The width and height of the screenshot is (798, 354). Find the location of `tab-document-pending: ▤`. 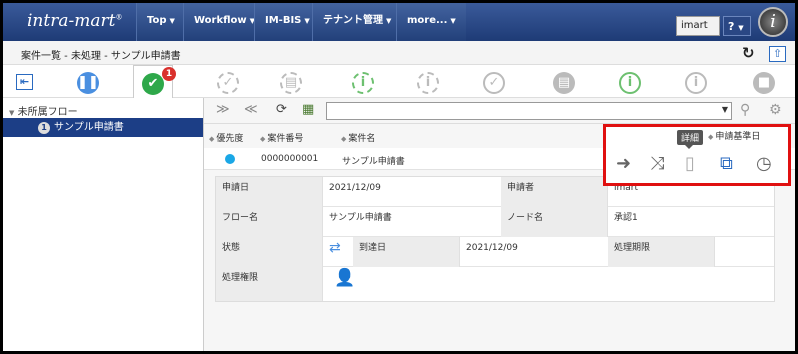

tab-document-pending: ▤ is located at coordinates (291, 81).